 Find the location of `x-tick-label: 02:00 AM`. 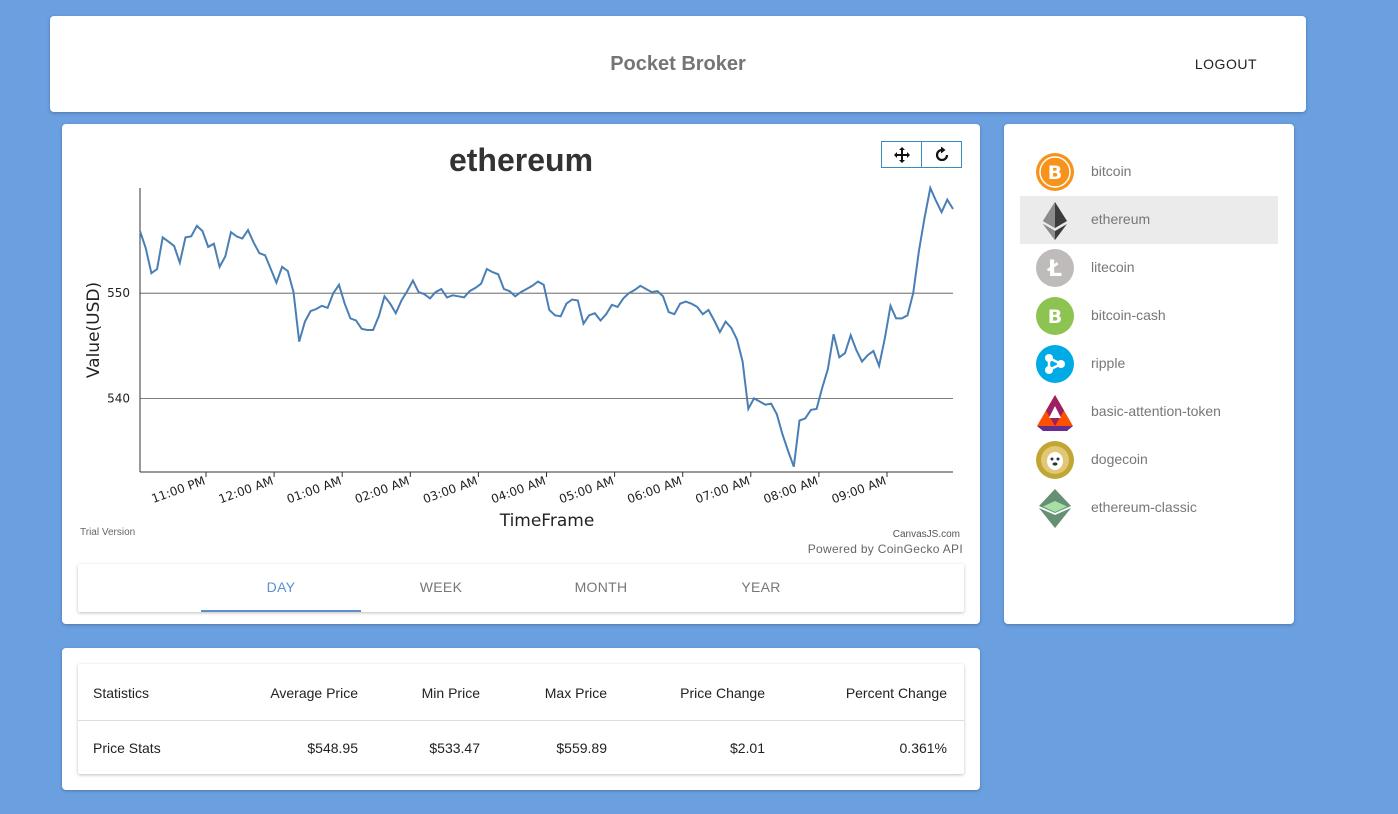

x-tick-label: 02:00 AM is located at coordinates (382, 490).